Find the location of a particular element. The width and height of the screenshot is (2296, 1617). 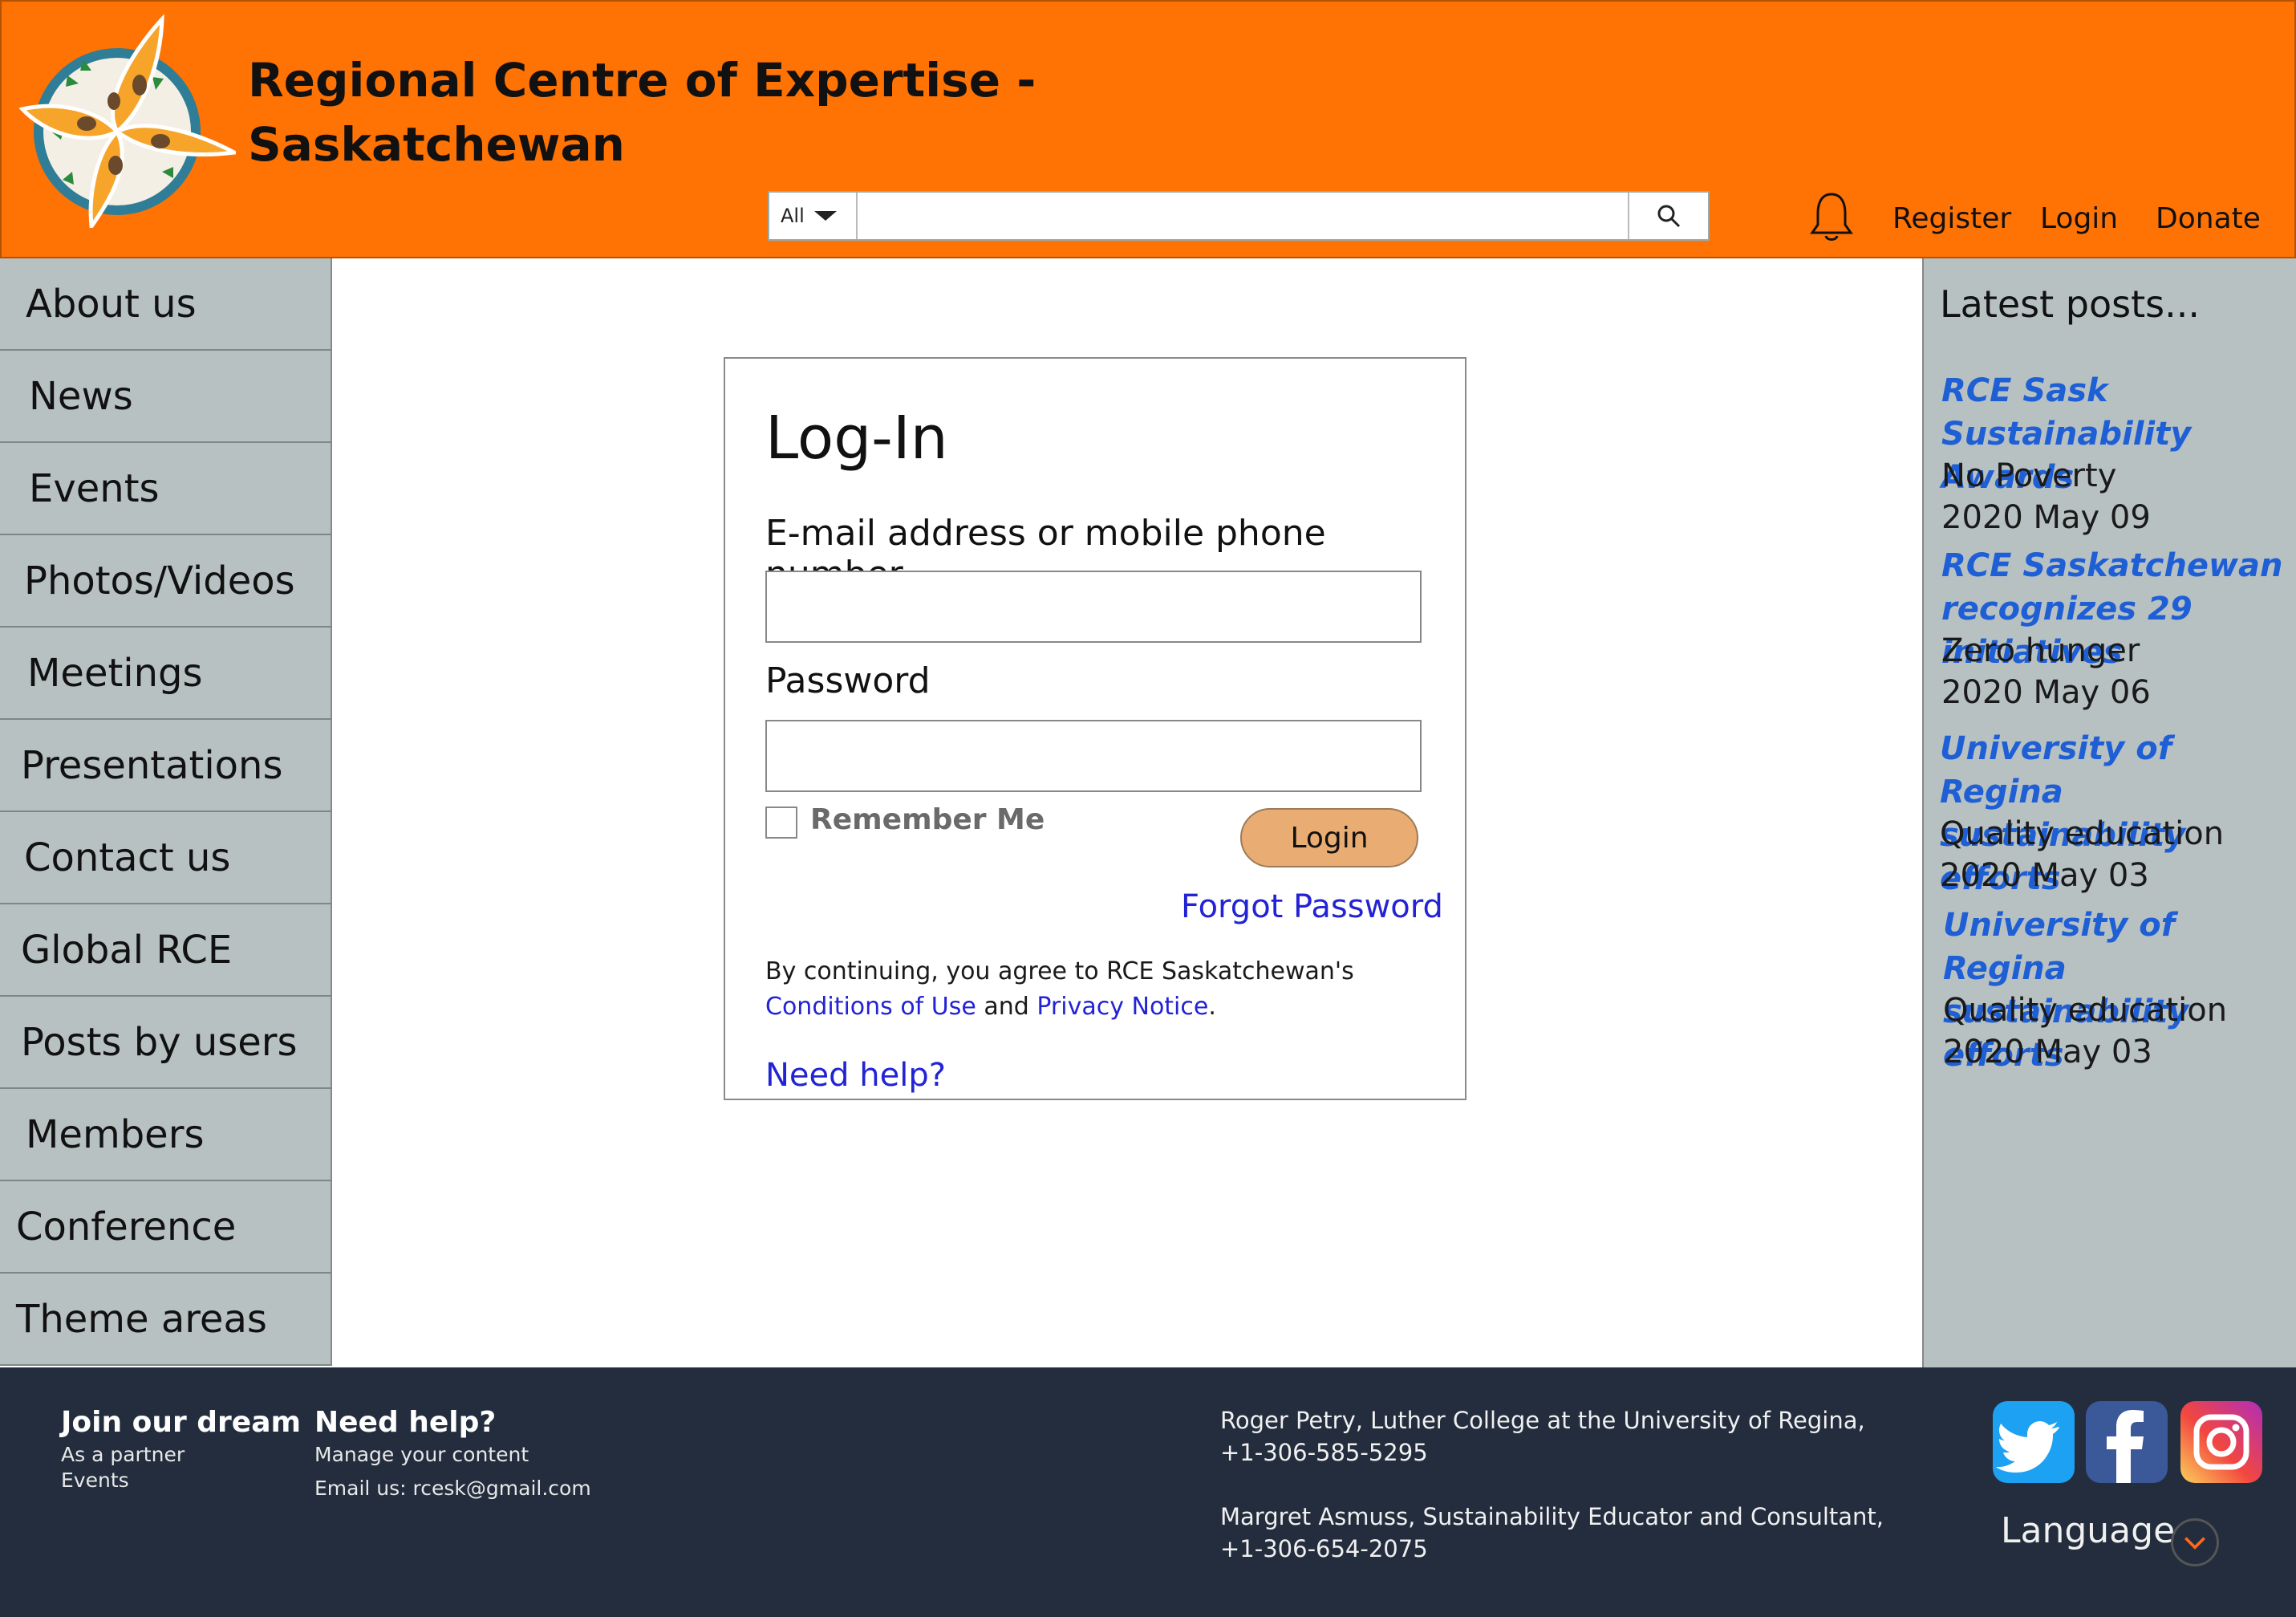

password-field is located at coordinates (1093, 756).